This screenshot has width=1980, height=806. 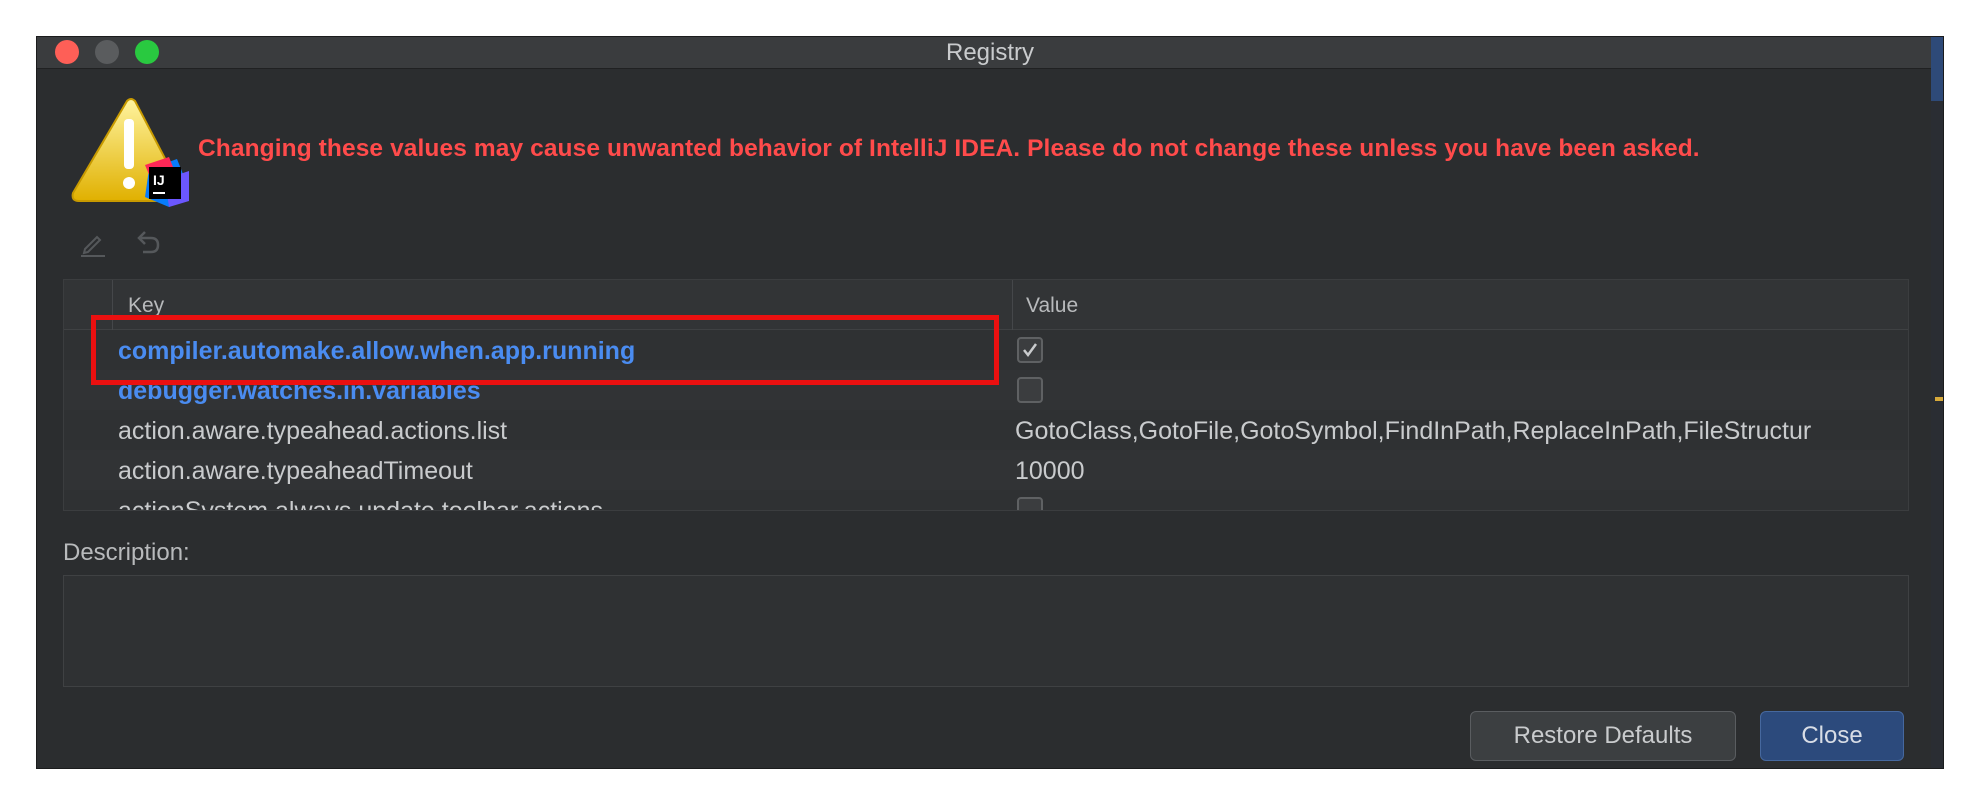 I want to click on svg-text: IJ, so click(x=159, y=180).